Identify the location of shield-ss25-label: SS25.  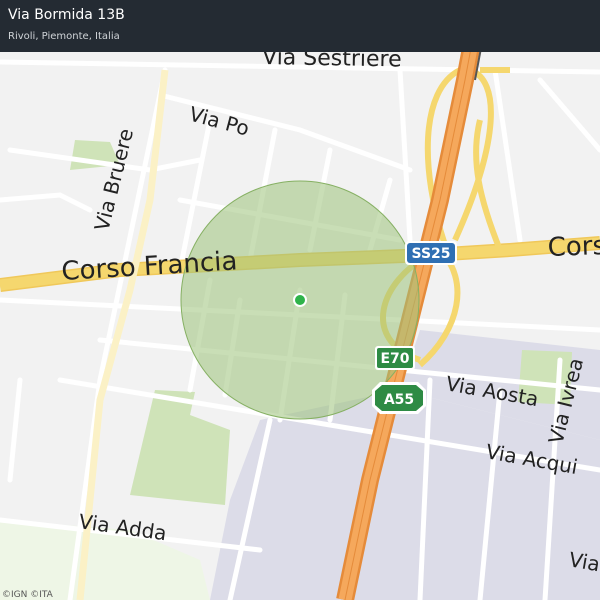
(430, 254).